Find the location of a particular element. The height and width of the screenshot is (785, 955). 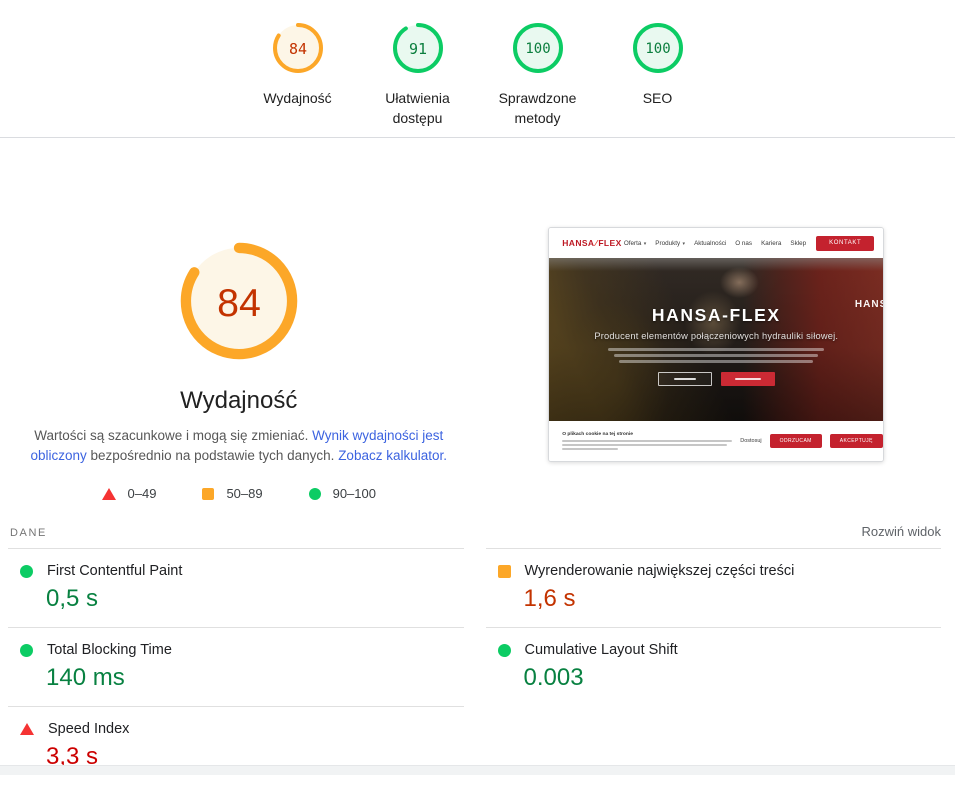

category-accessibility: 91 Ułatwienia dostępu is located at coordinates (418, 78).